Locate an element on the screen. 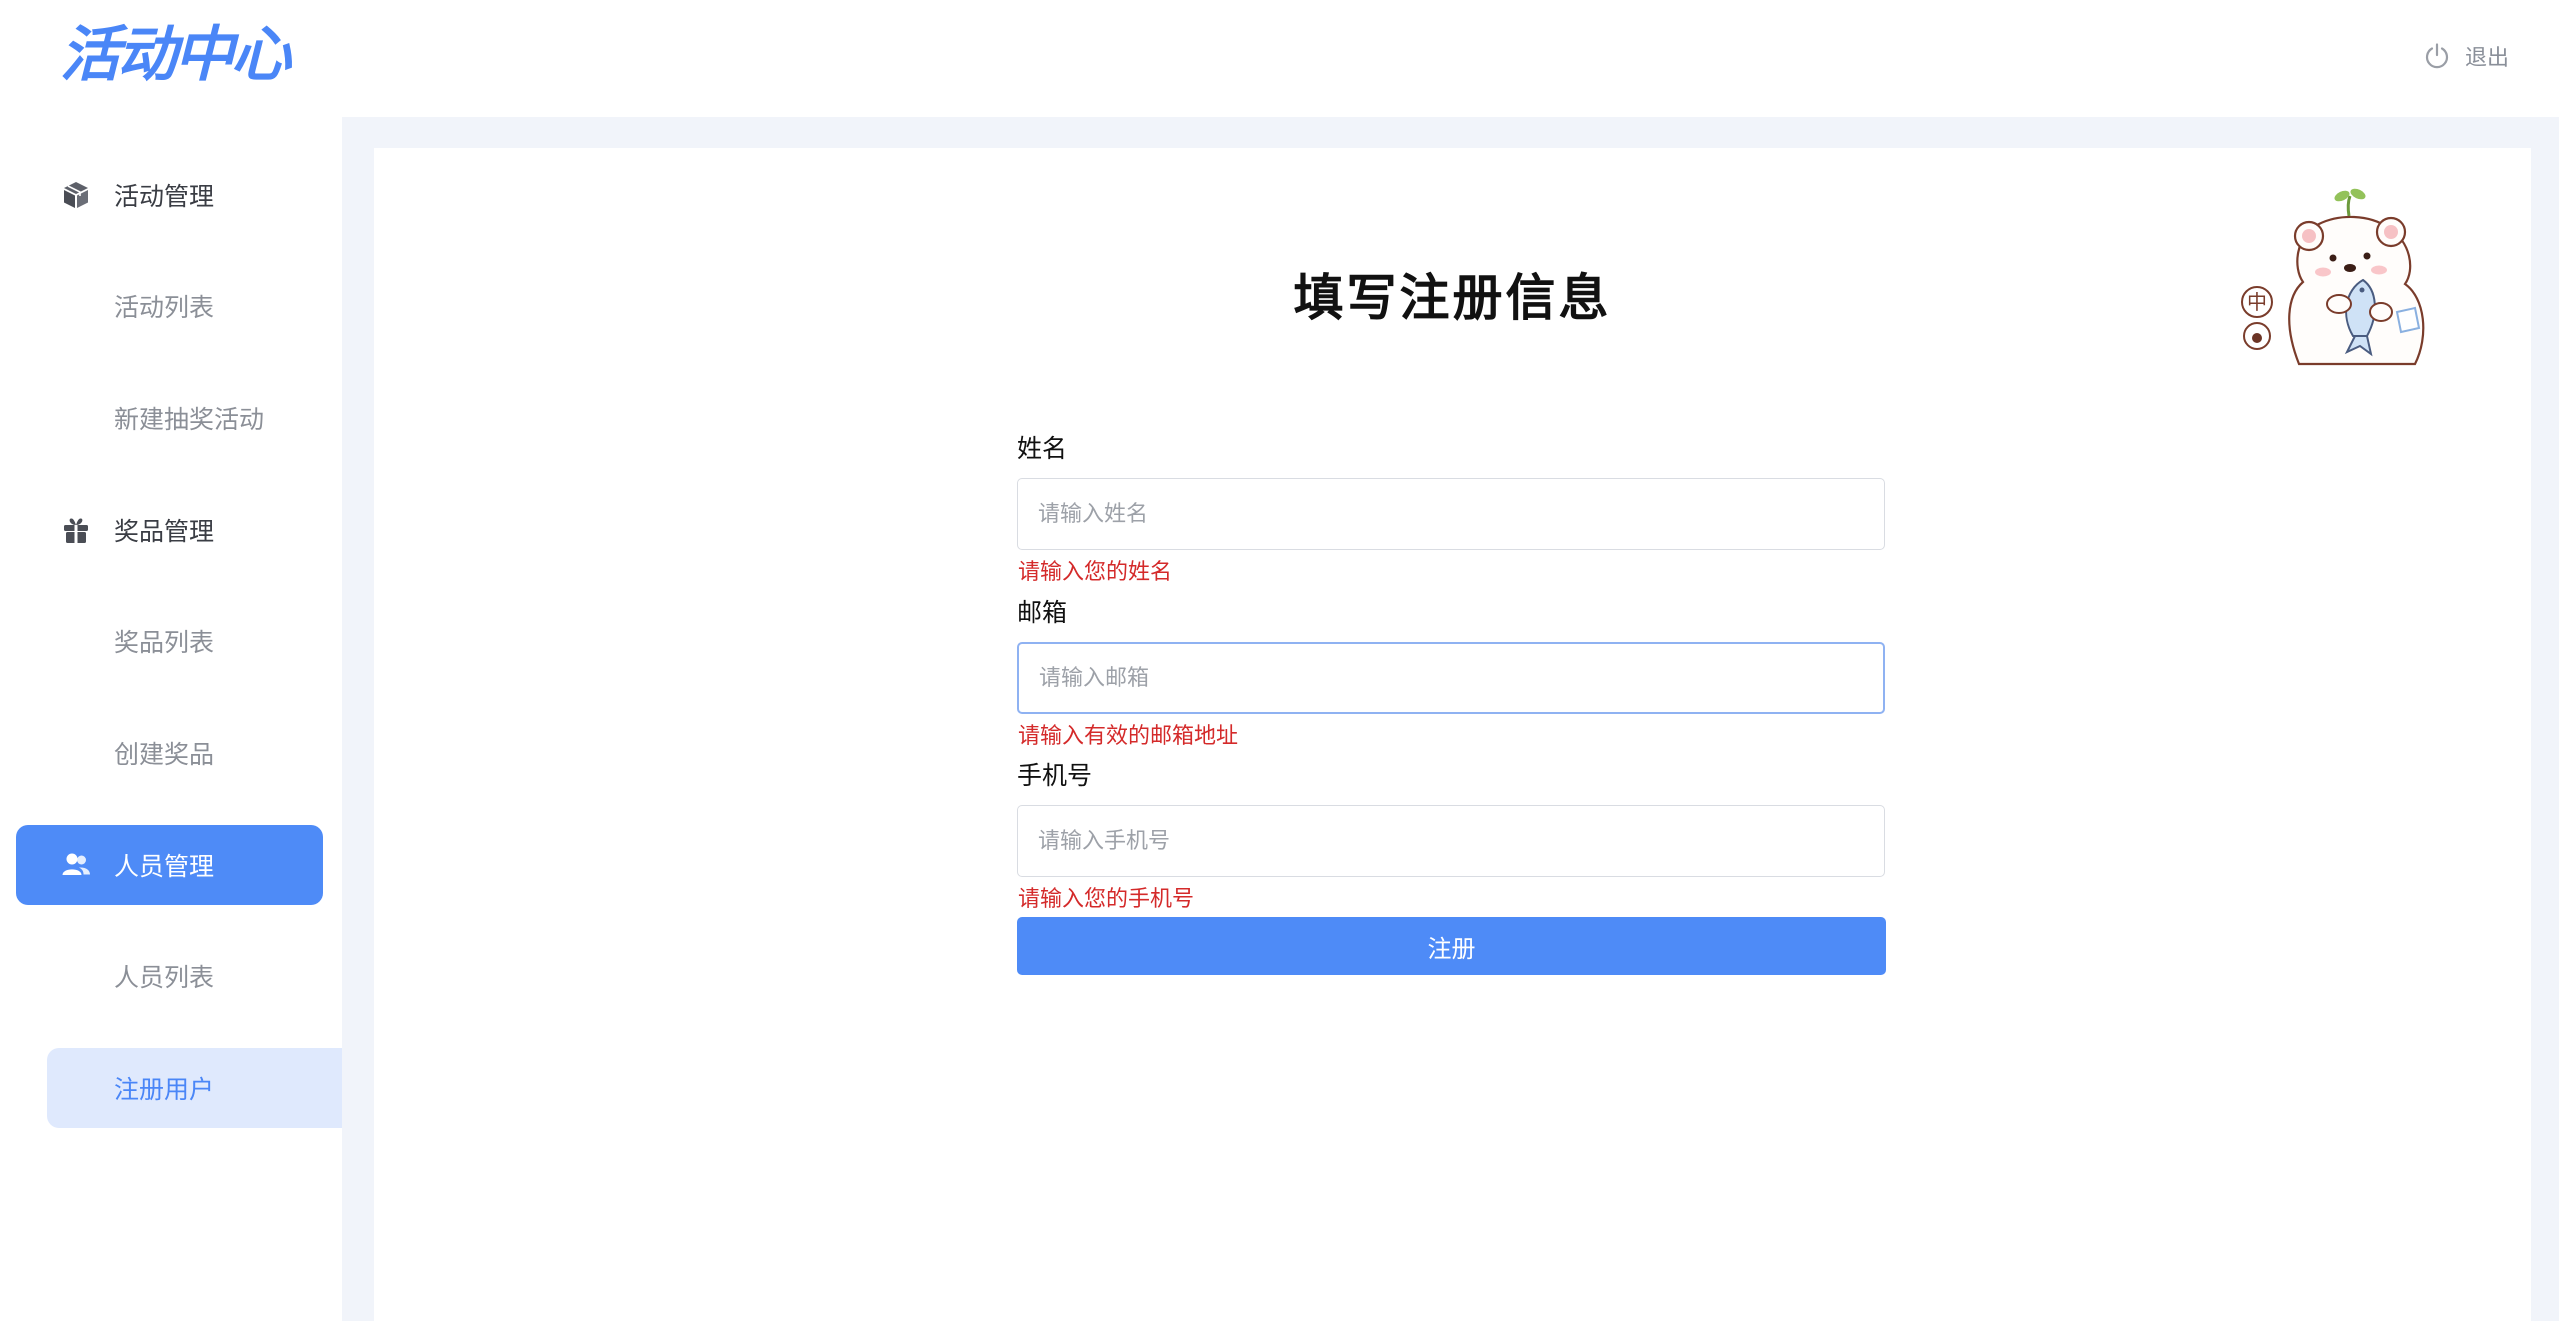 Image resolution: width=2559 pixels, height=1321 pixels. sidebar-group-prizes: 奖品管理 is located at coordinates (169, 530).